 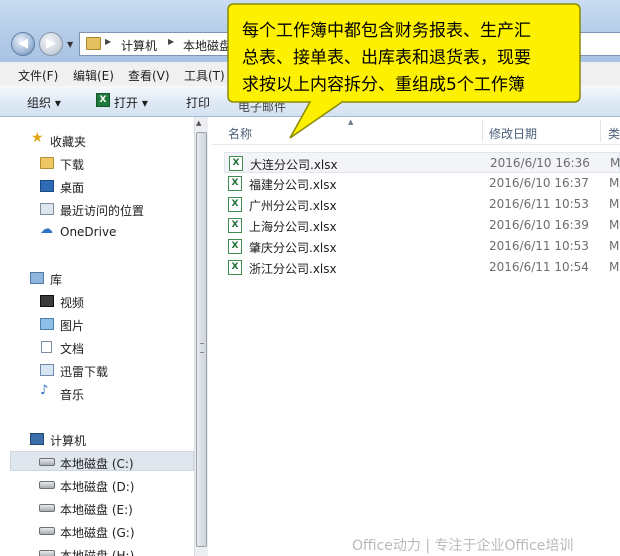 I want to click on callout-line: 每个工作簿中都包含财务报表、生产汇, so click(x=386, y=31).